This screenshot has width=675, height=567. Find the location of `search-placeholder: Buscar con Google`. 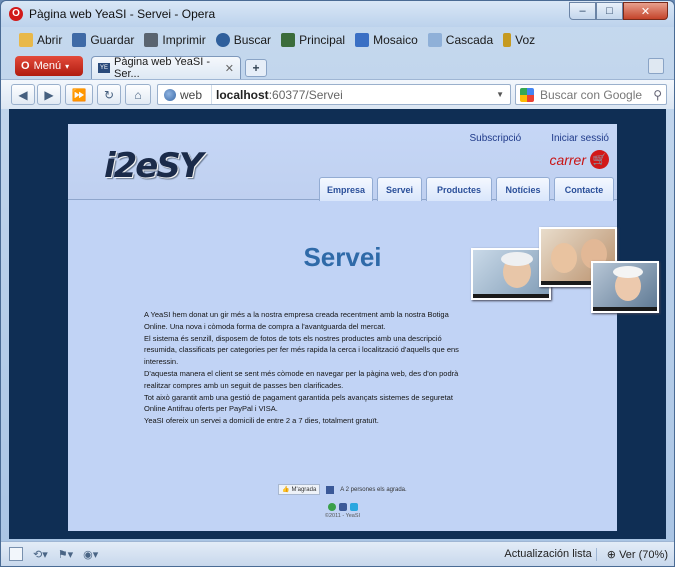

search-placeholder: Buscar con Google is located at coordinates (591, 94).